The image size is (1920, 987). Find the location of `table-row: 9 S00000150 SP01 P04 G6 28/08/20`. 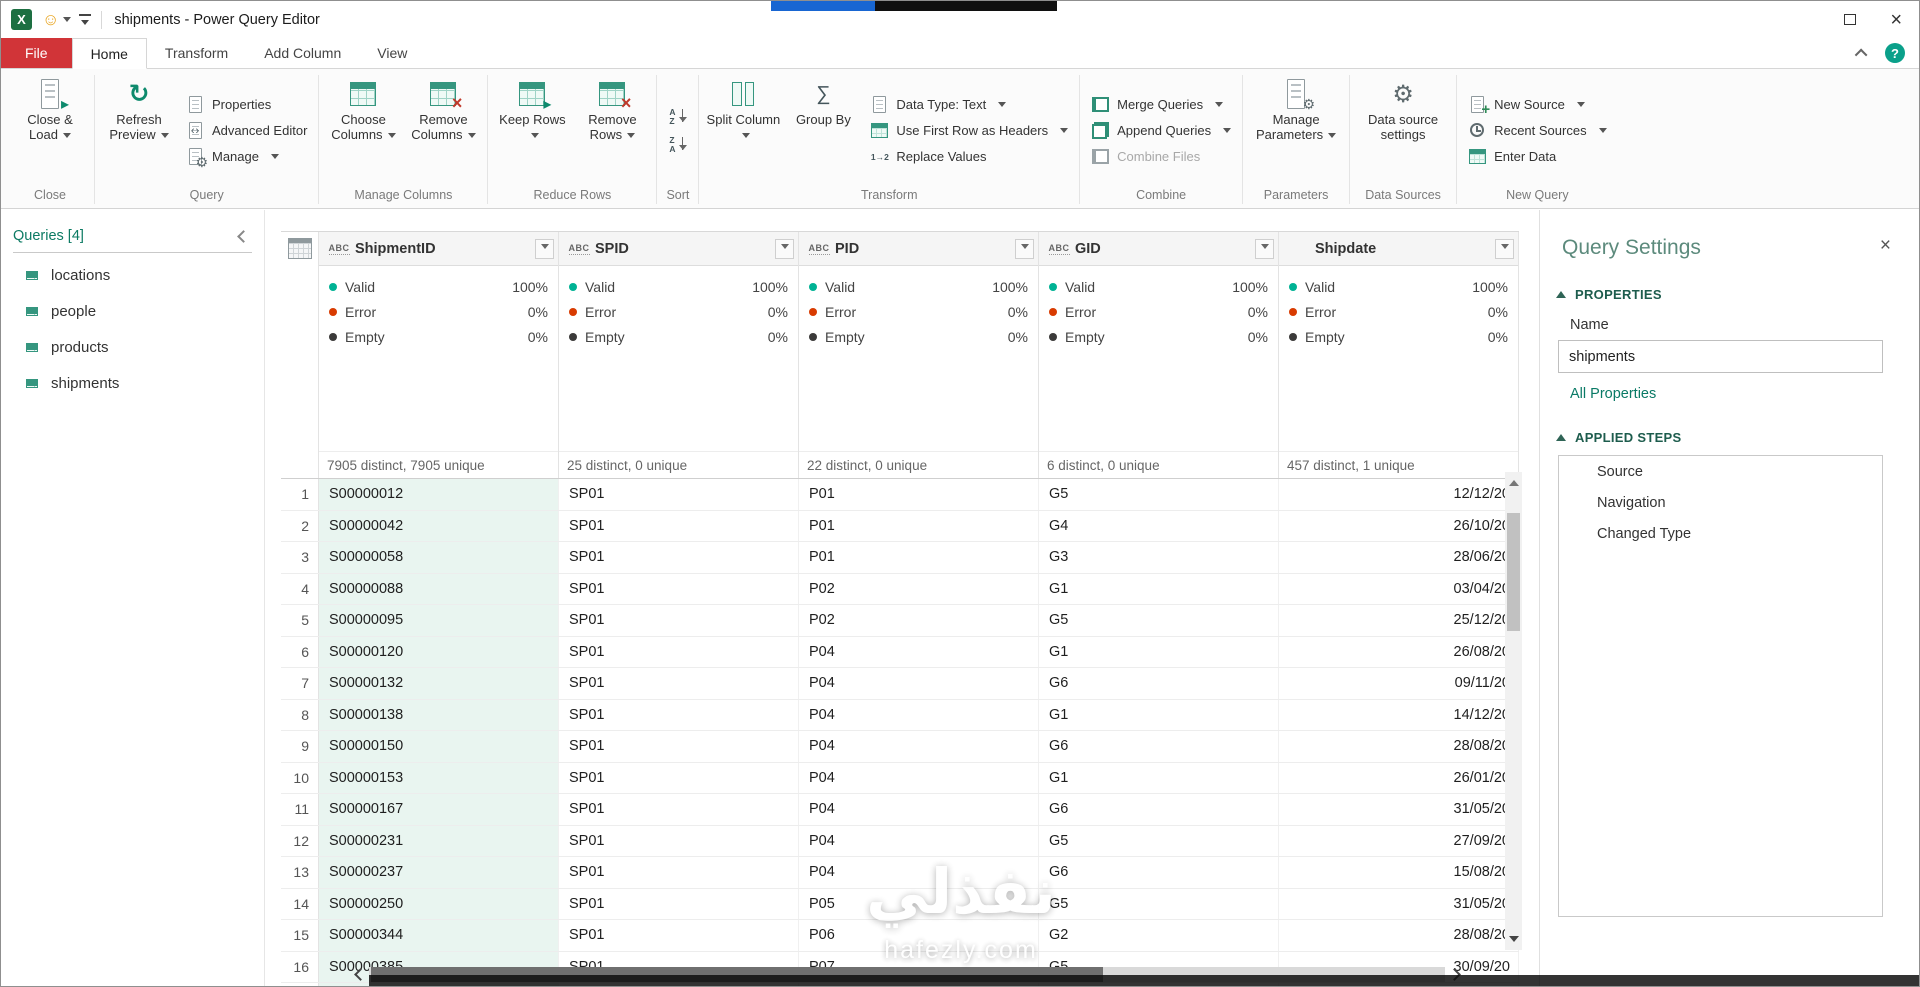

table-row: 9 S00000150 SP01 P04 G6 28/08/20 is located at coordinates (900, 747).